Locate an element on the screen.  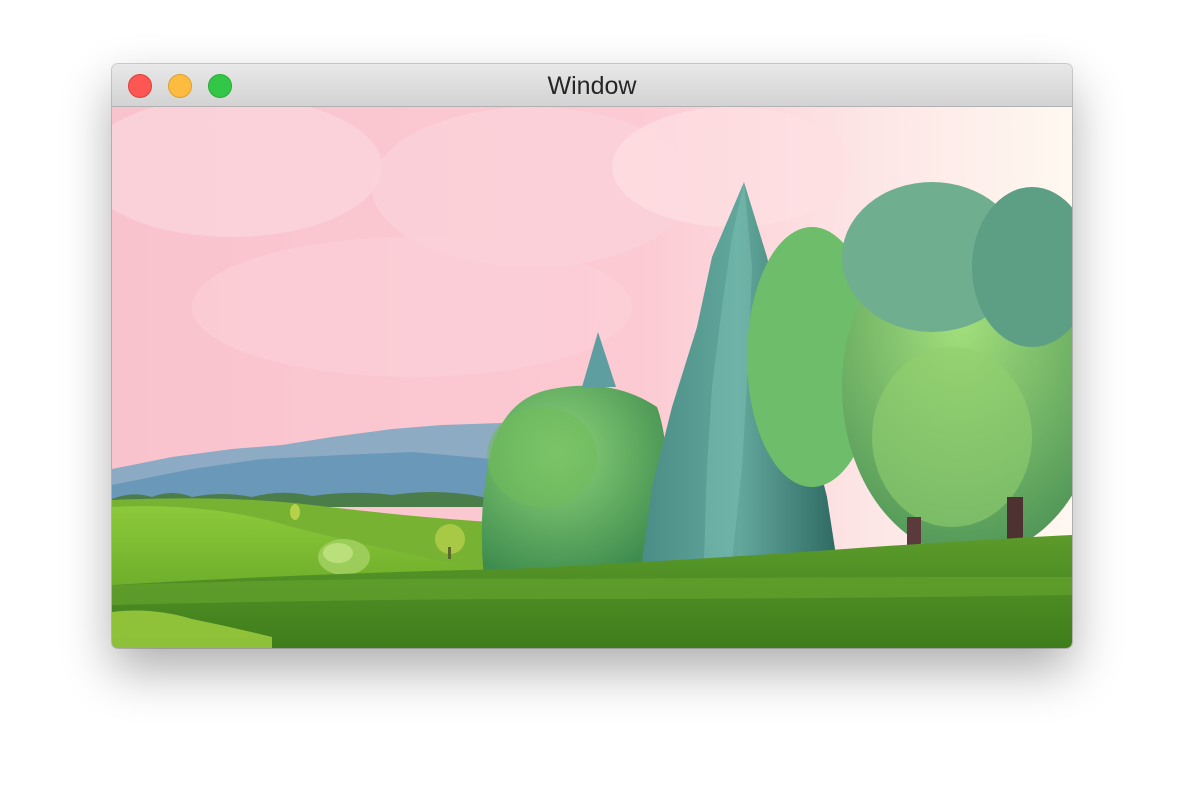
title-bar: Window is located at coordinates (592, 85).